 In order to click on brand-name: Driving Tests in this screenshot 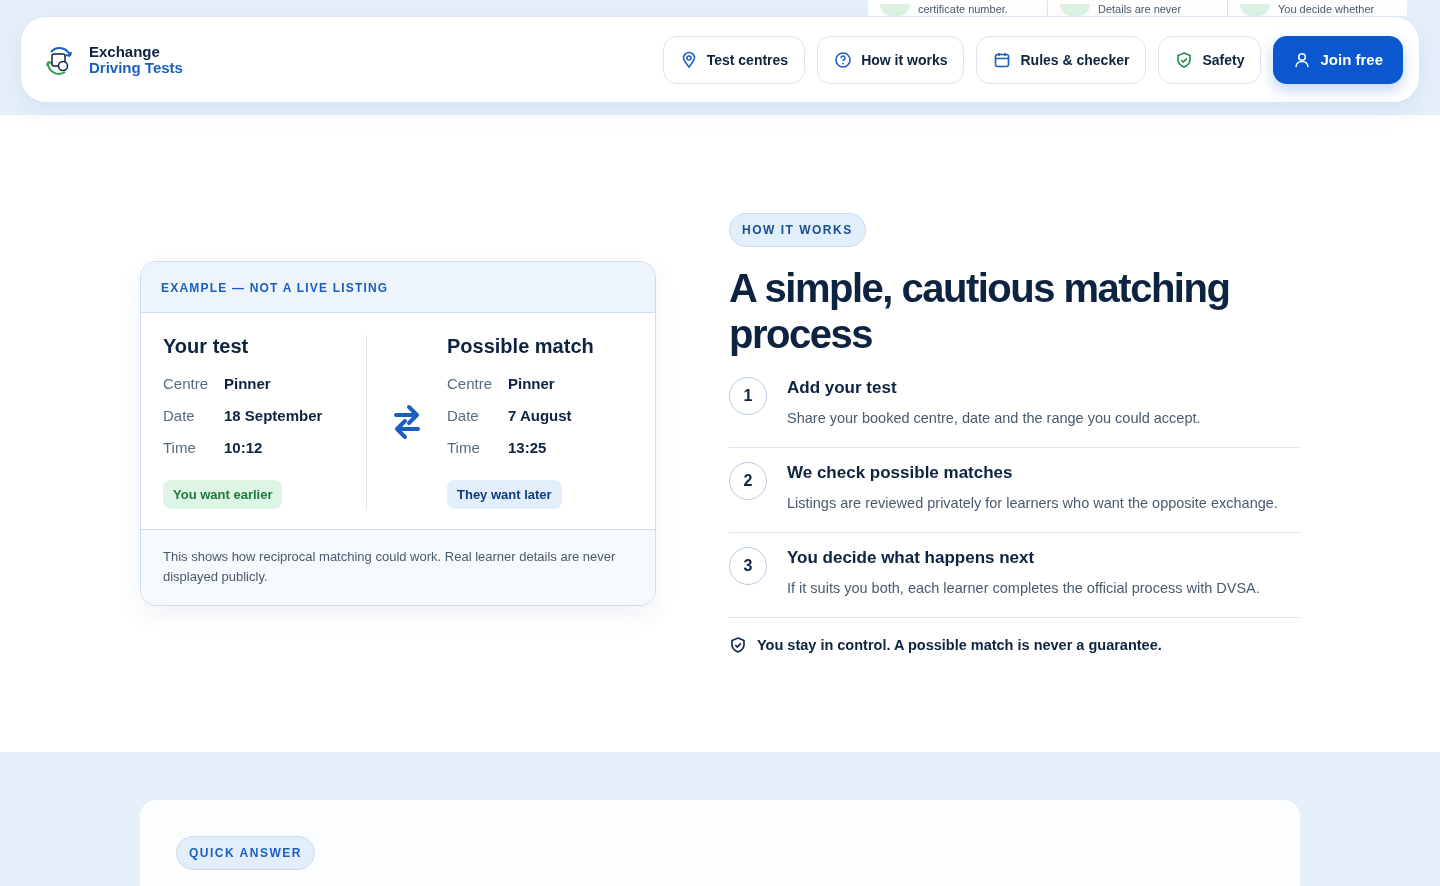, I will do `click(136, 67)`.